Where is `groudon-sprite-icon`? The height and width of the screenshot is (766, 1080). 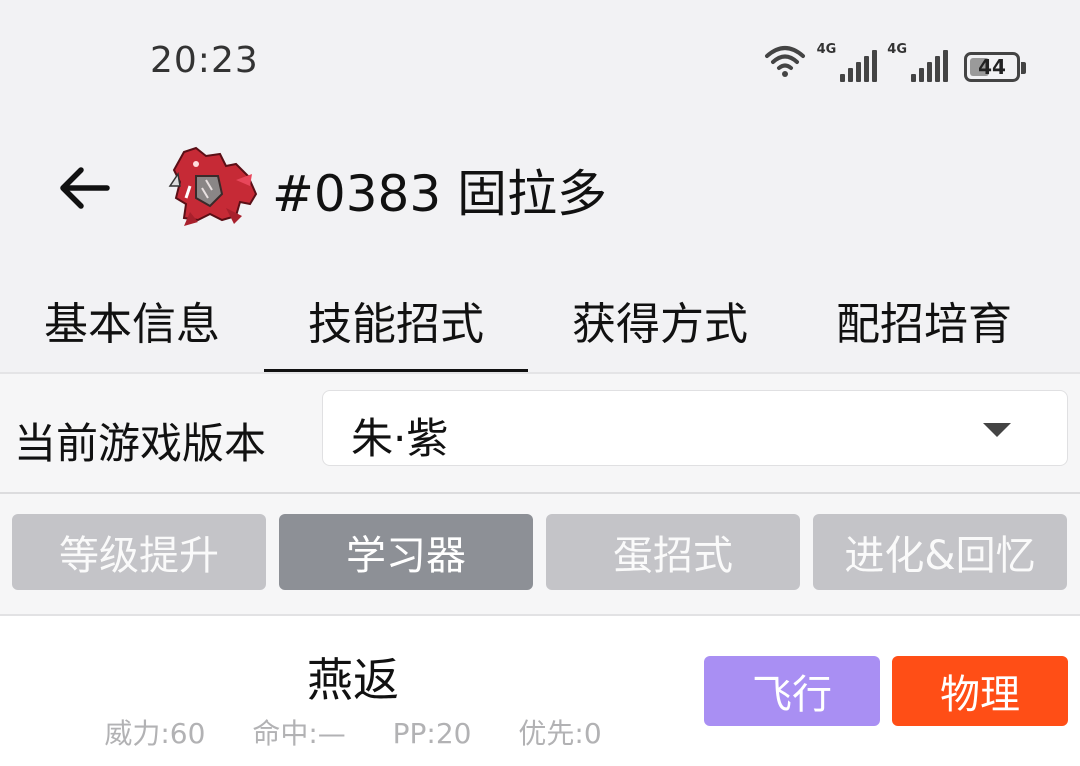
groudon-sprite-icon is located at coordinates (214, 187).